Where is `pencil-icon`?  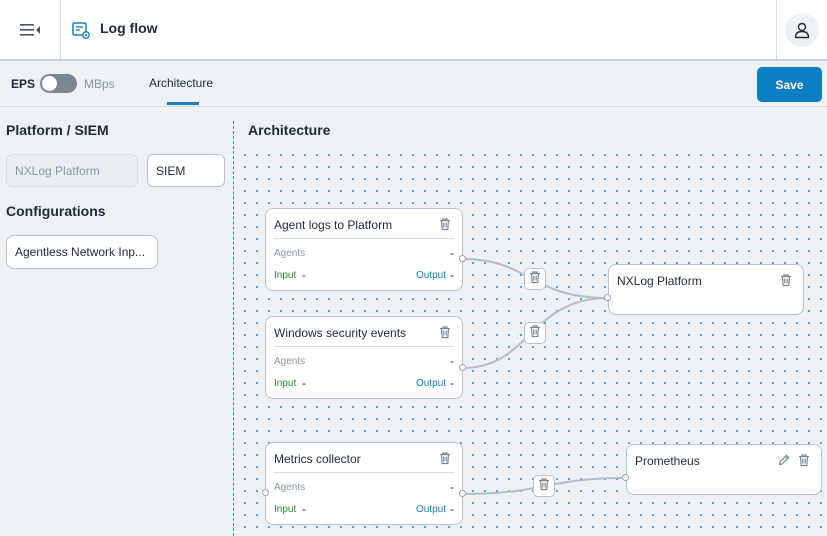 pencil-icon is located at coordinates (784, 460).